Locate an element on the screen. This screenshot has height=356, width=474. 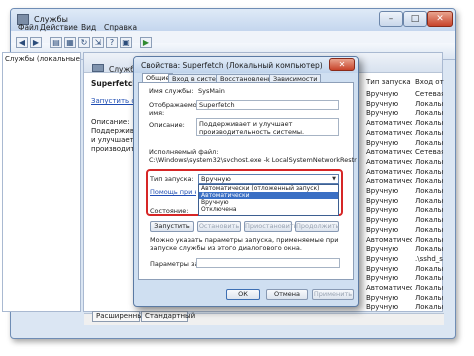
startup-option-disabled: Отключена is located at coordinates (268, 209).